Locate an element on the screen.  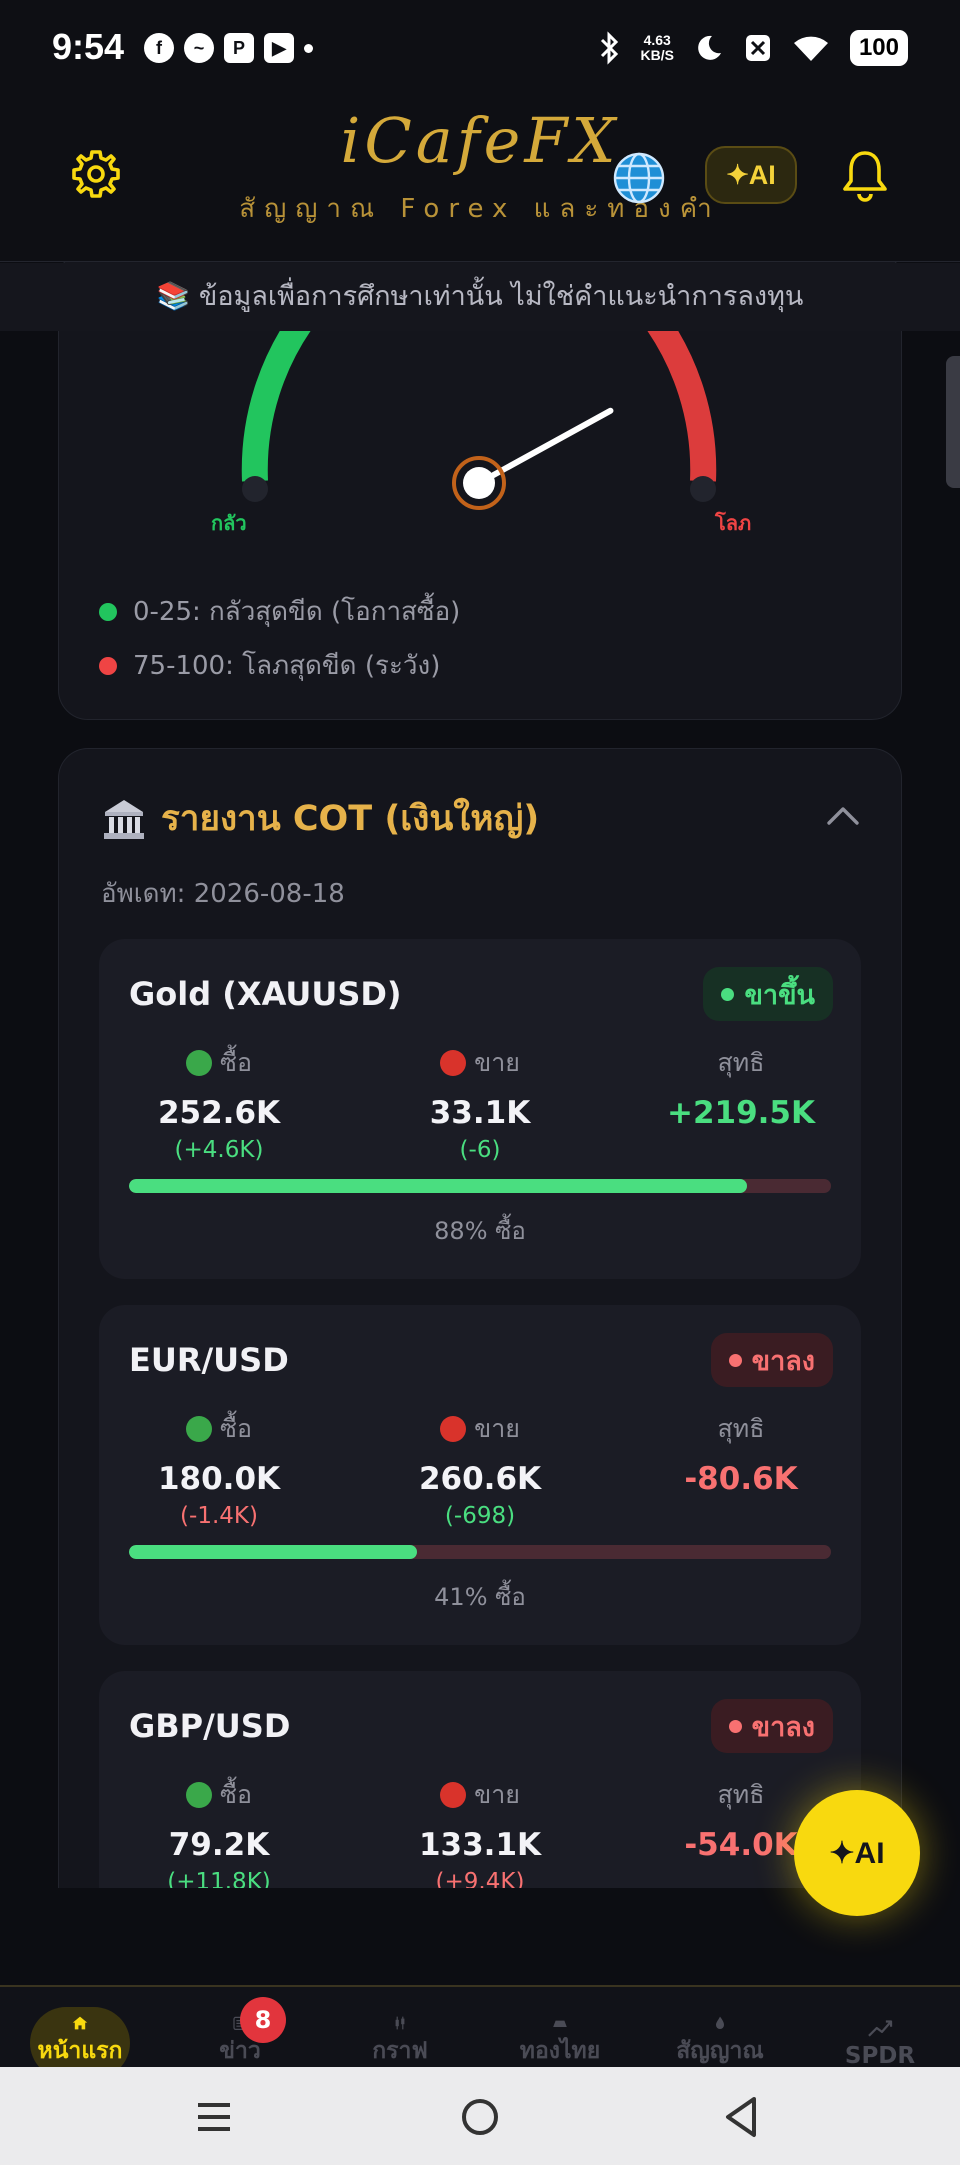
cot-updated-date: อัพเดท: 2026-08-18 is located at coordinates (223, 894).